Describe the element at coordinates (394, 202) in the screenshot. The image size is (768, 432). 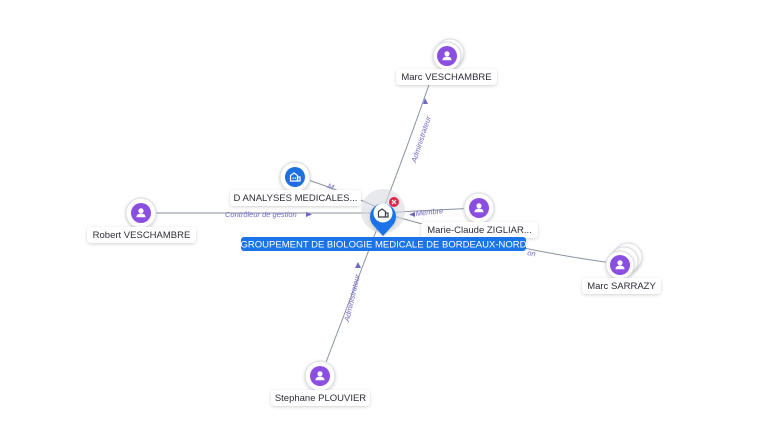
I see `close-icon` at that location.